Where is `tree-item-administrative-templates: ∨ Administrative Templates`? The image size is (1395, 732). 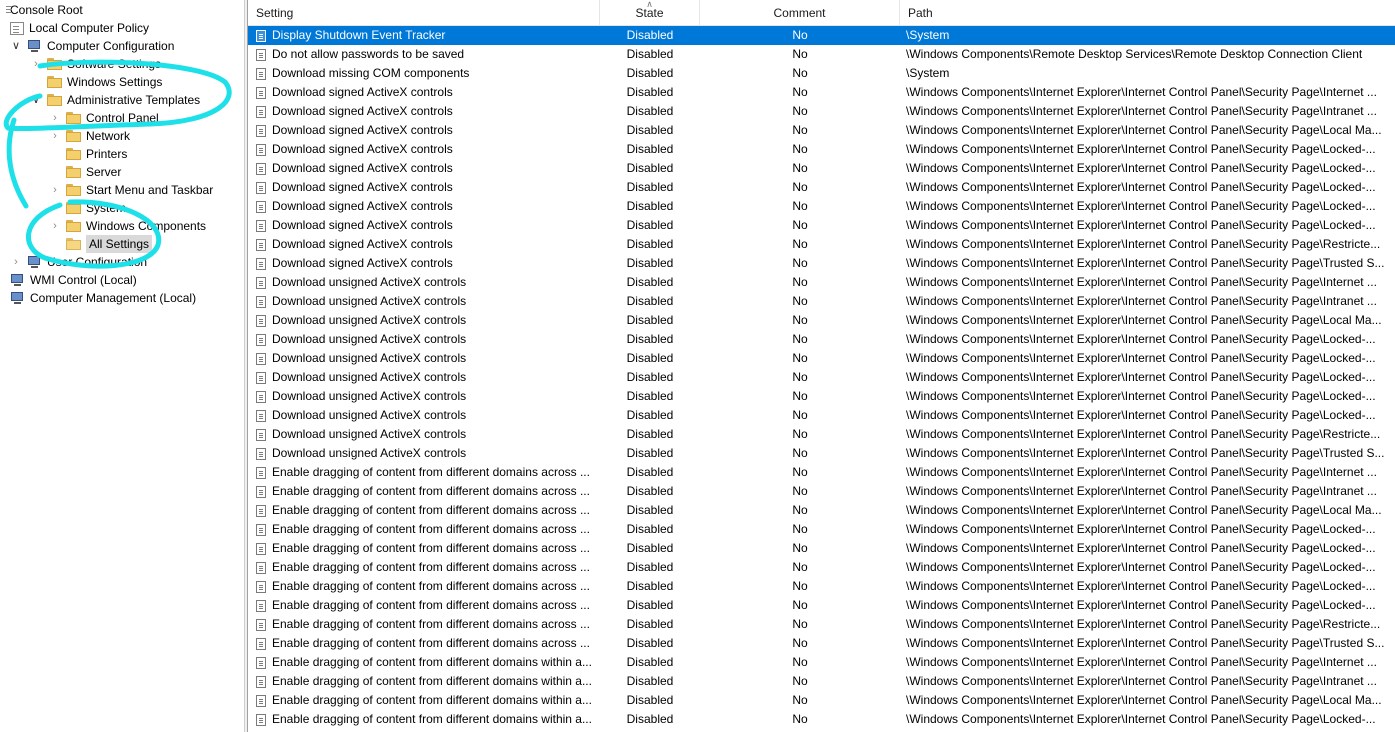 tree-item-administrative-templates: ∨ Administrative Templates is located at coordinates (115, 100).